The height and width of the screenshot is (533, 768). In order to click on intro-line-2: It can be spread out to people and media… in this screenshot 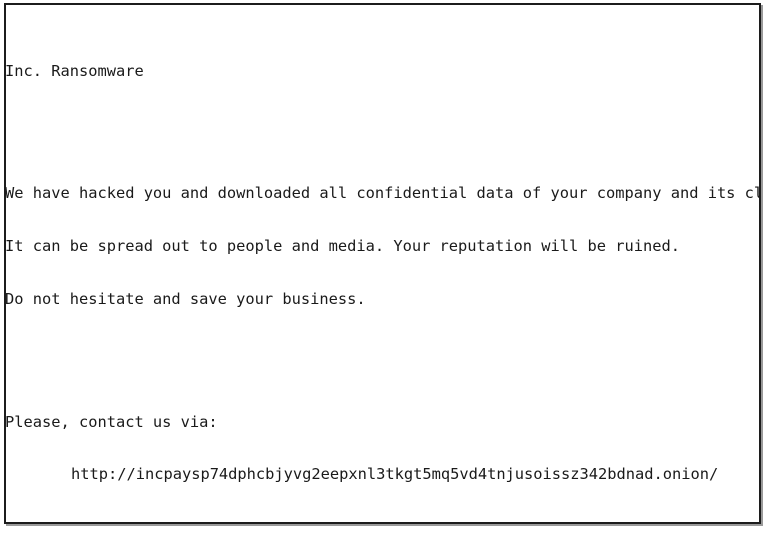, I will do `click(342, 246)`.